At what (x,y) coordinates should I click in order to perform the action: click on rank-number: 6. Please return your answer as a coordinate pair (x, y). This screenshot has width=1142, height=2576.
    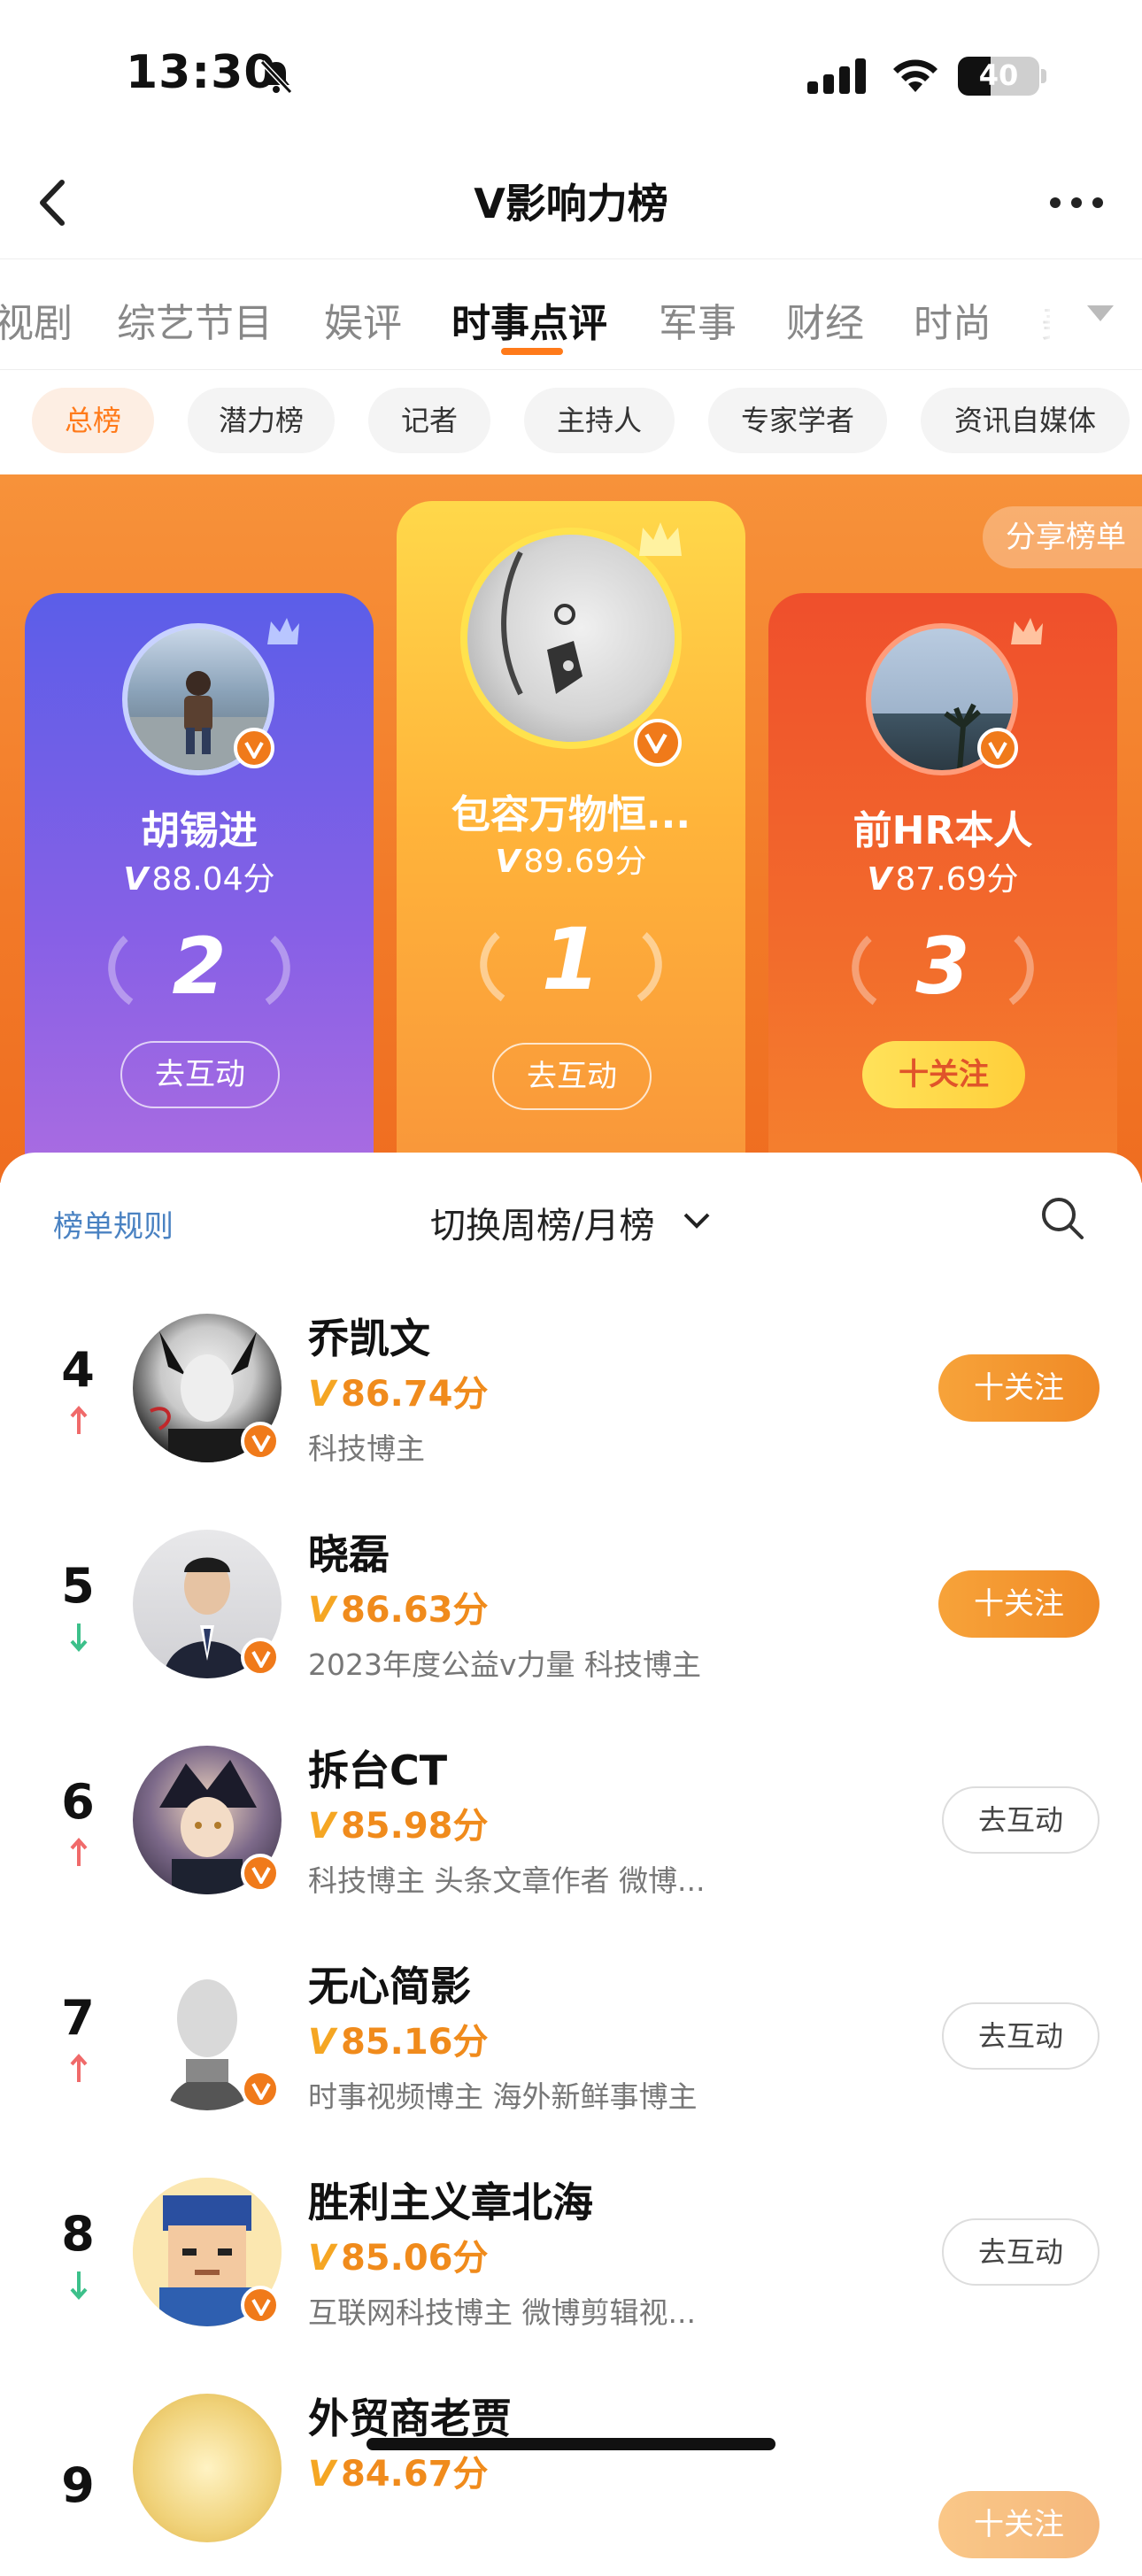
    Looking at the image, I should click on (78, 1802).